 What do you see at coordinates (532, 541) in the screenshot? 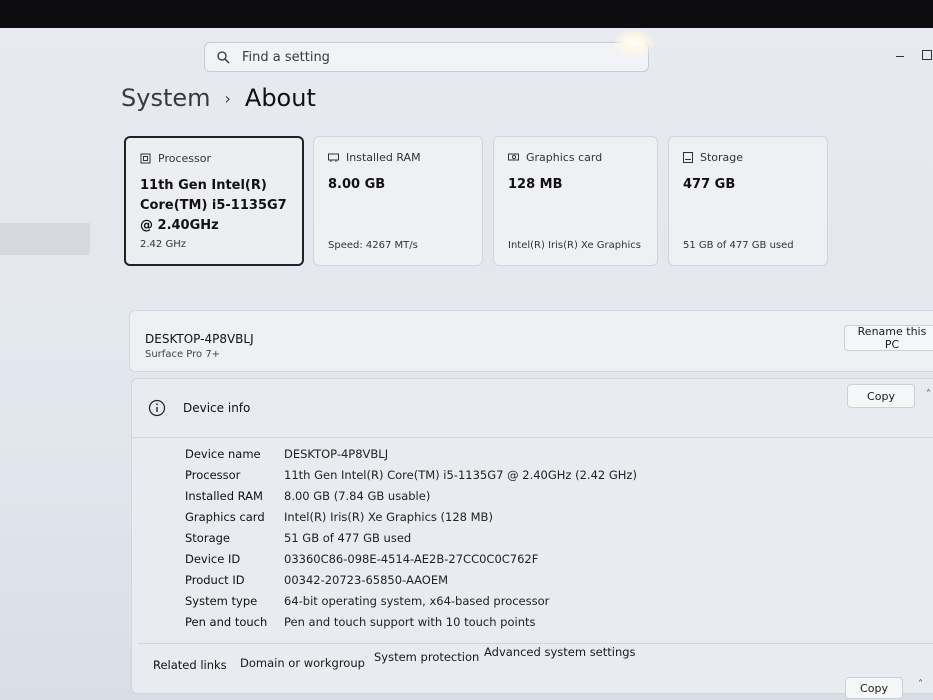
I see `spec-row: Storage 51 GB of 477 GB used` at bounding box center [532, 541].